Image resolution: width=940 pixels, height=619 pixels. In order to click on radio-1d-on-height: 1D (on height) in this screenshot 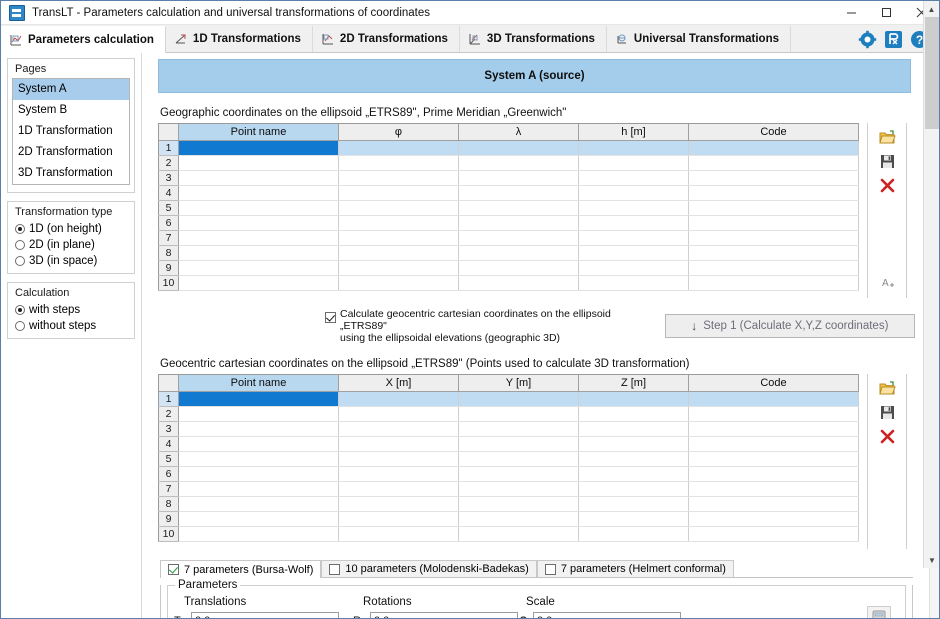, I will do `click(71, 229)`.